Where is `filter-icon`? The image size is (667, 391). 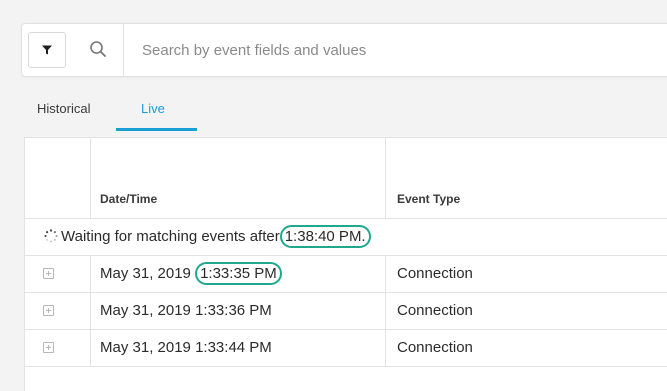 filter-icon is located at coordinates (47, 50).